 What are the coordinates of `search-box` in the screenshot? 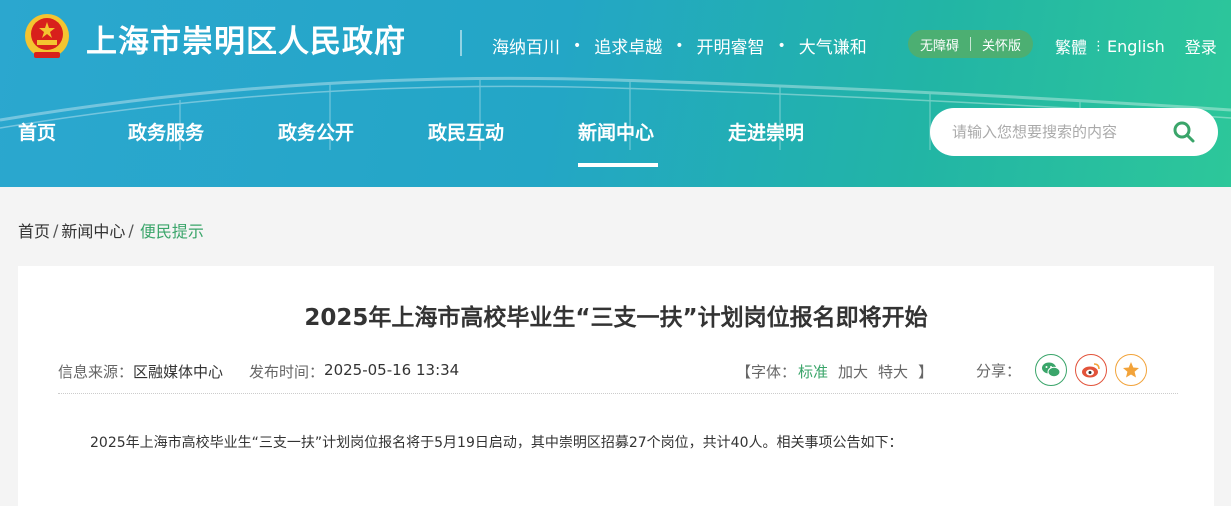 It's located at (1074, 132).